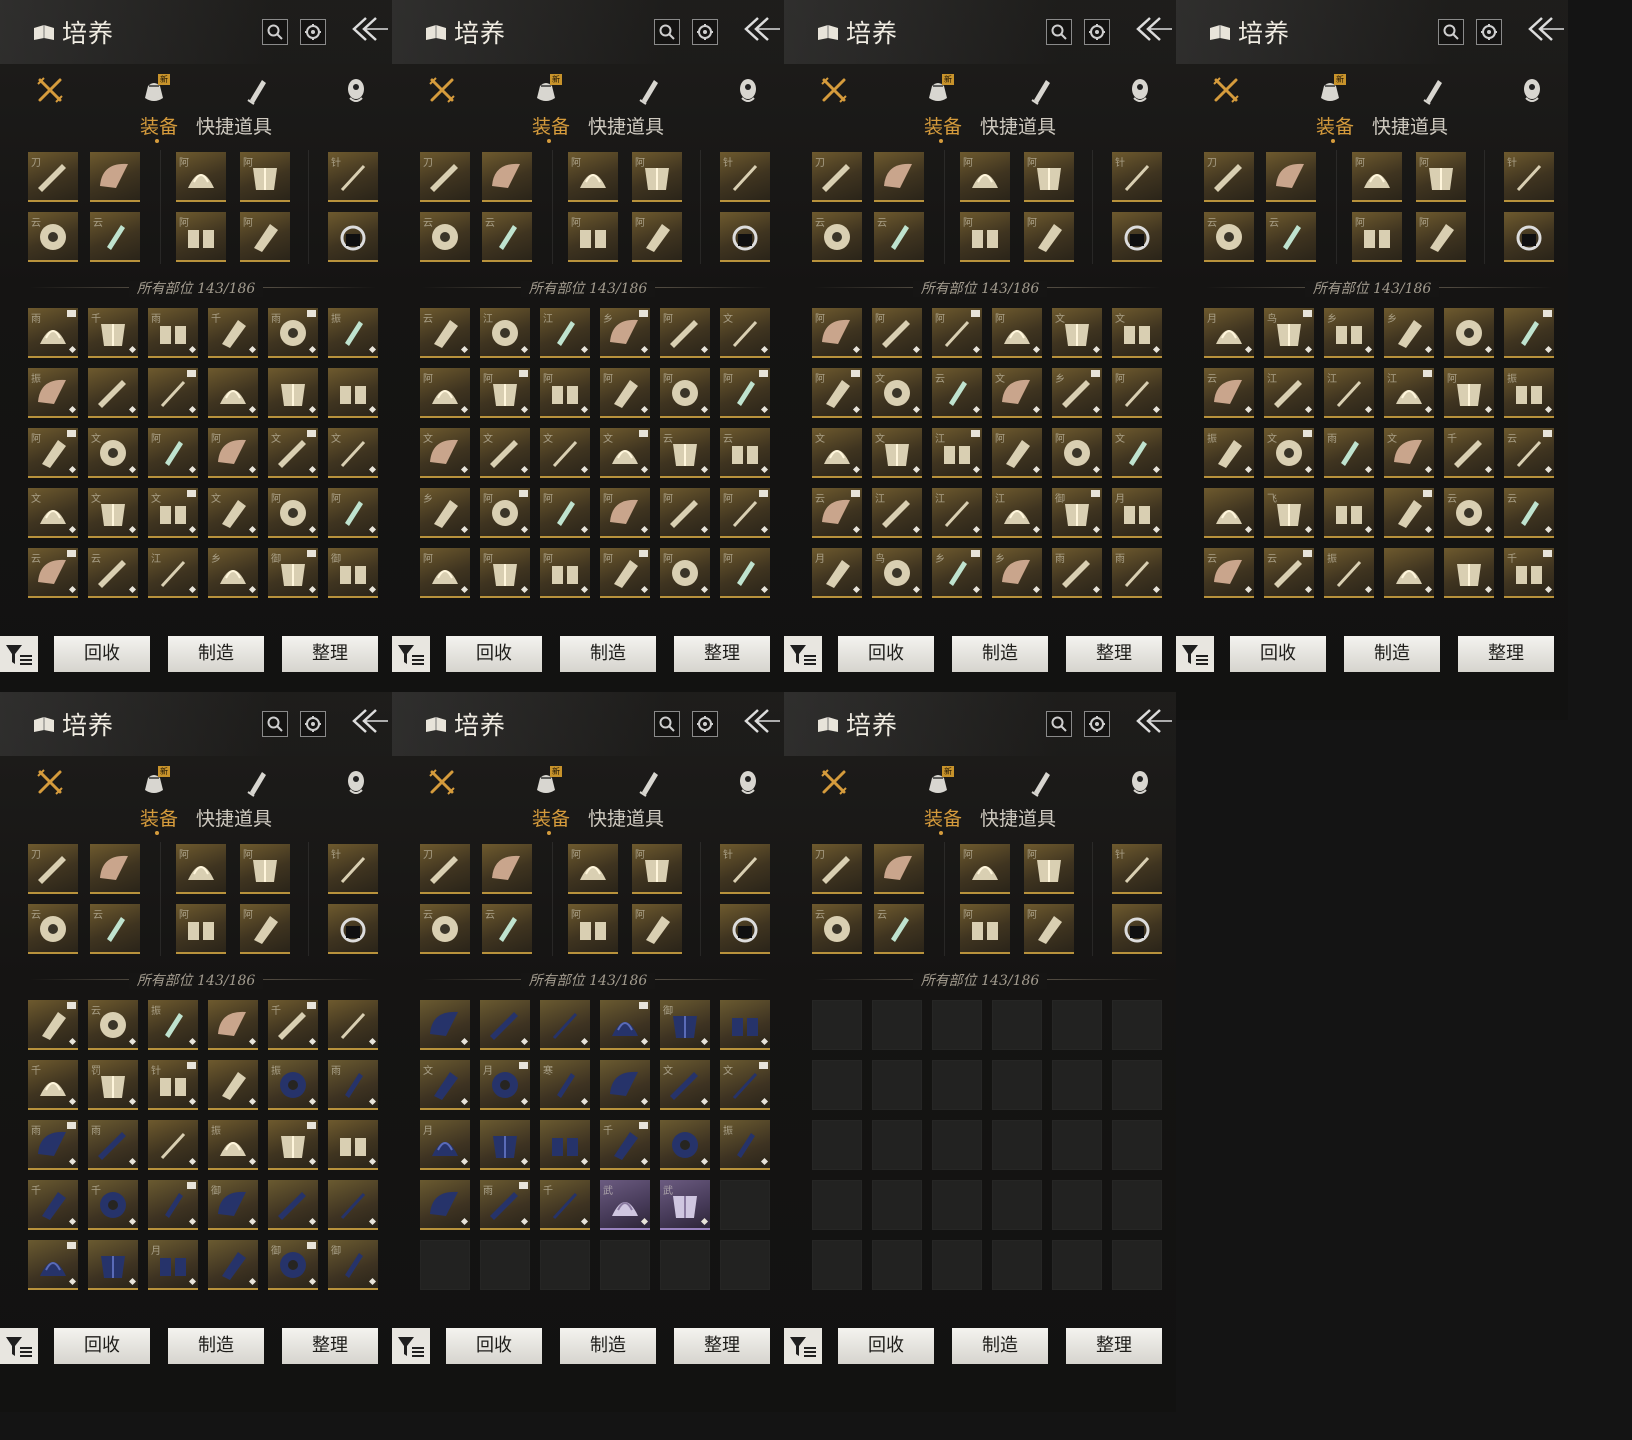 This screenshot has height=1440, width=1632. What do you see at coordinates (685, 1205) in the screenshot?
I see `inventory-item: 武` at bounding box center [685, 1205].